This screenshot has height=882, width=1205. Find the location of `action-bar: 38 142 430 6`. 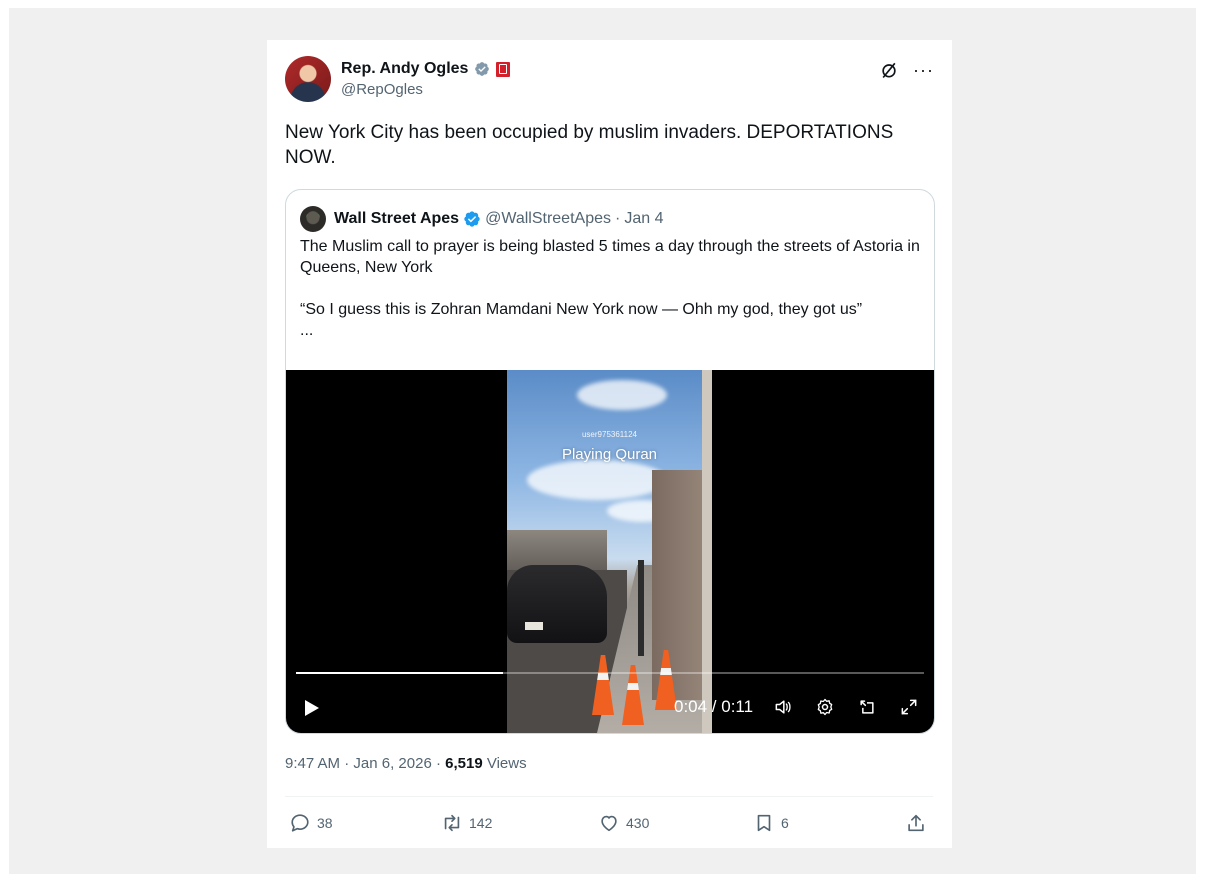

action-bar: 38 142 430 6 is located at coordinates (609, 825).